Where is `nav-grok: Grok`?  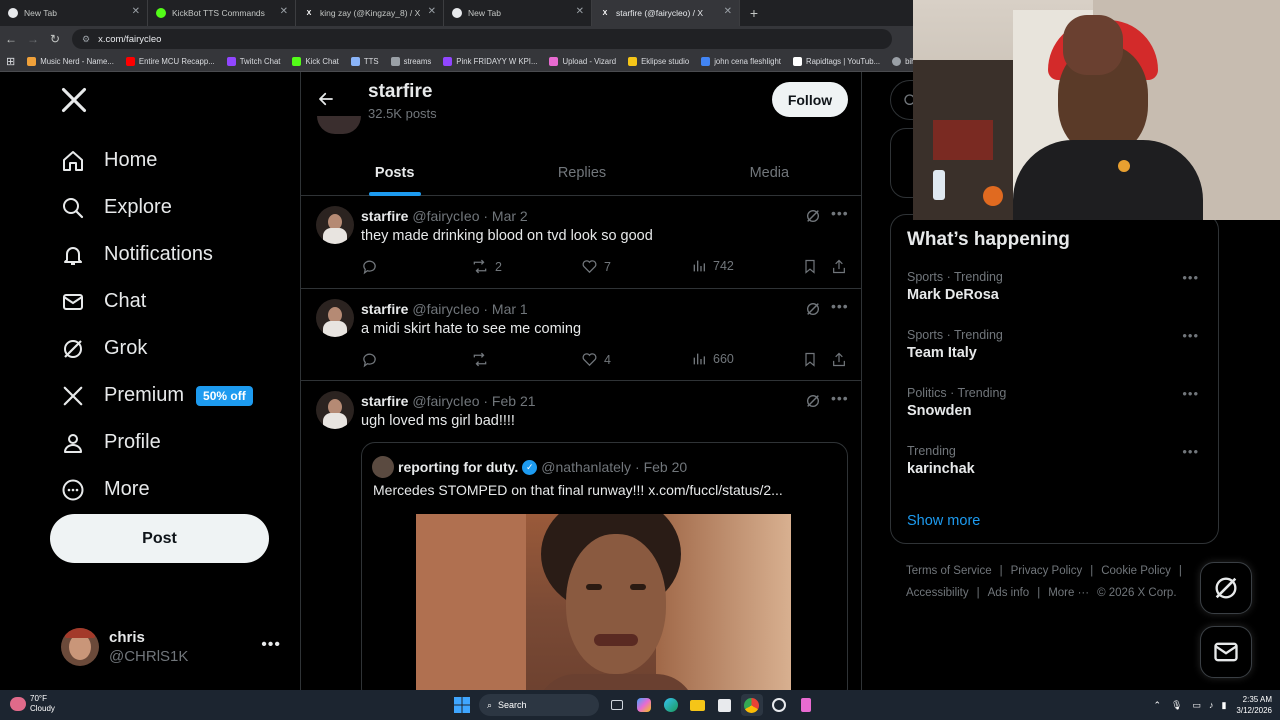
nav-grok: Grok is located at coordinates (156, 348).